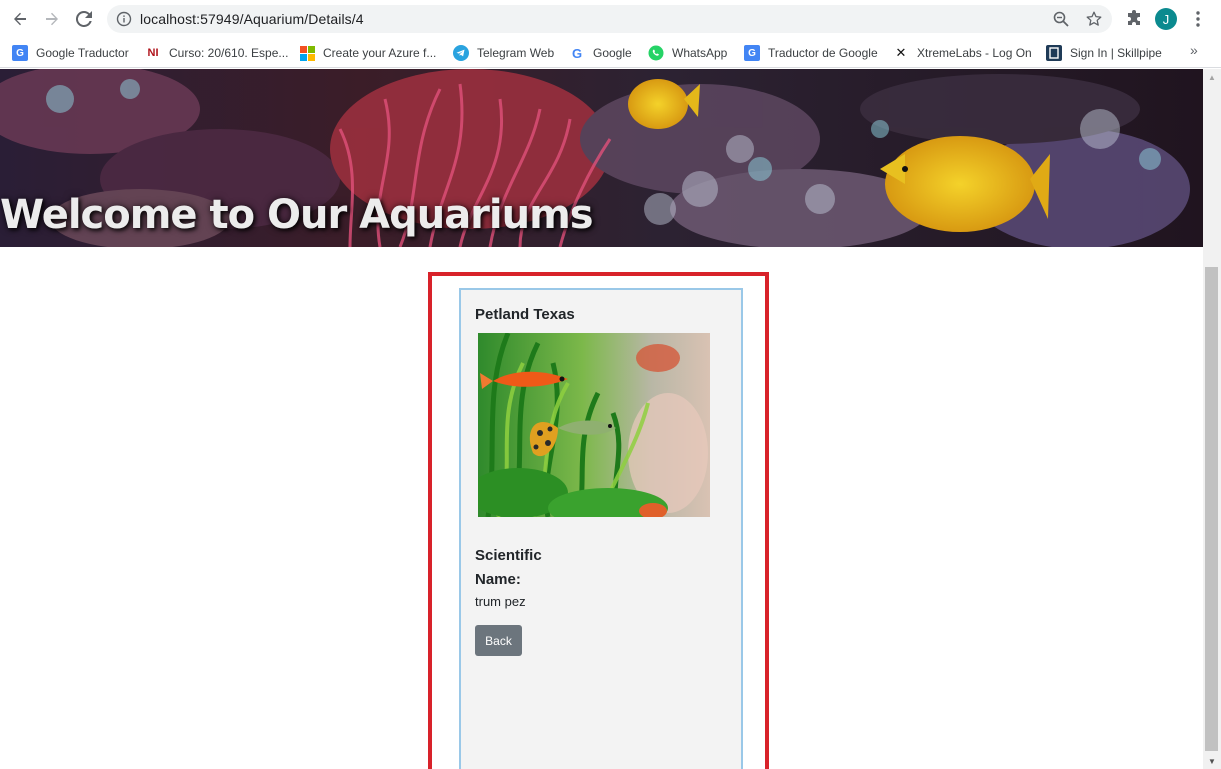  I want to click on scroll-down-arrow-icon: ▼, so click(1212, 761).